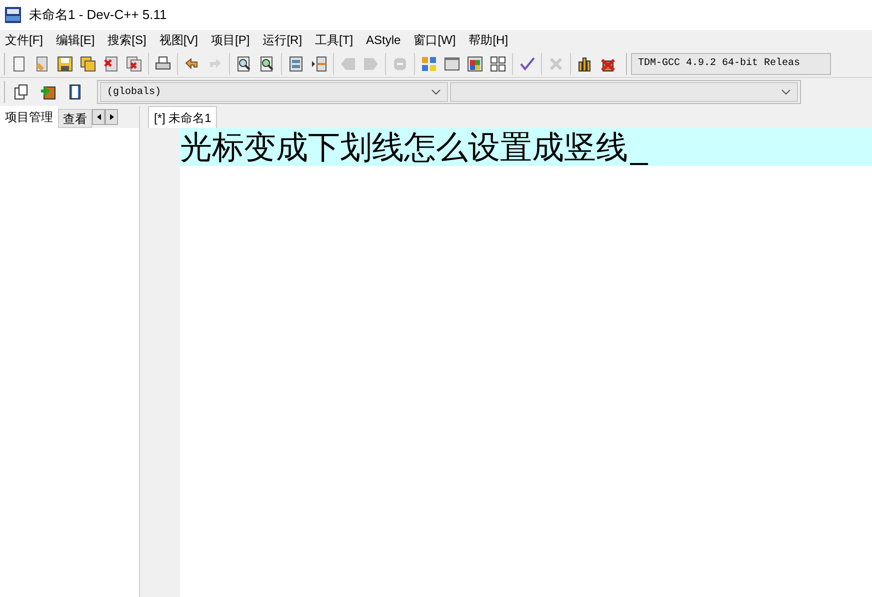 This screenshot has width=872, height=597. Describe the element at coordinates (75, 92) in the screenshot. I see `book-icon` at that location.